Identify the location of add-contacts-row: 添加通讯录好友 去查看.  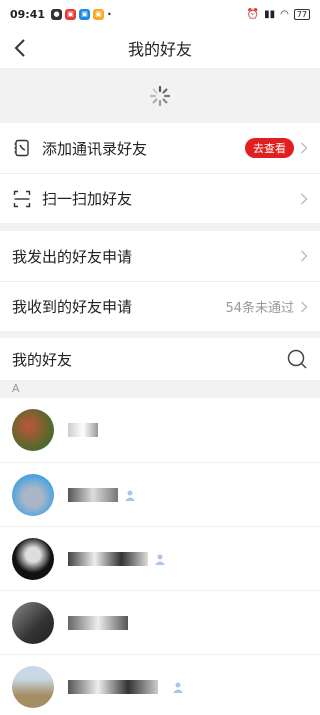
(160, 148).